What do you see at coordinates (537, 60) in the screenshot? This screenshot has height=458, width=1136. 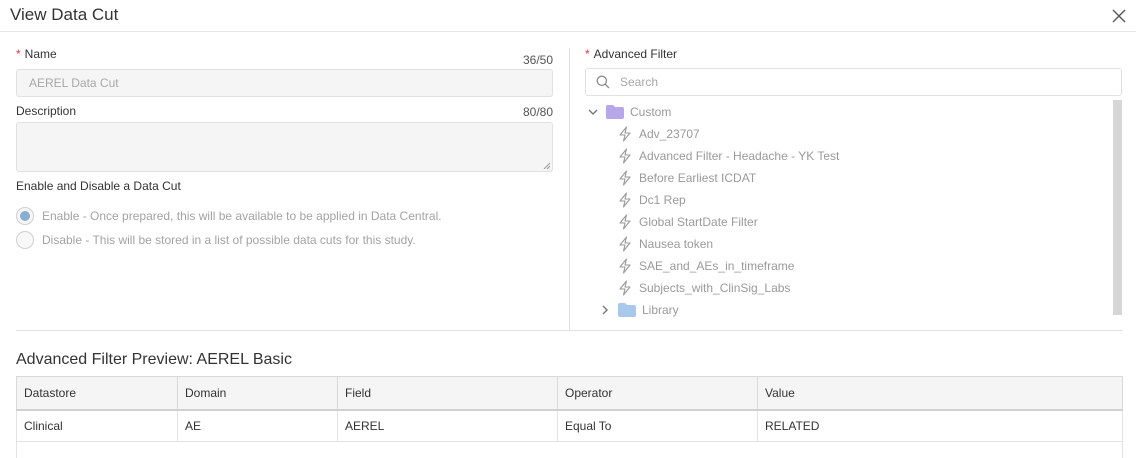 I see `name-counter: 36/50` at bounding box center [537, 60].